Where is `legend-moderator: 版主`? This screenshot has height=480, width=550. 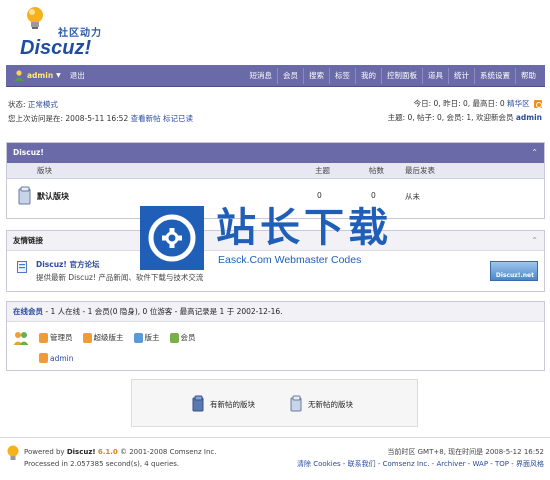 legend-moderator: 版主 is located at coordinates (146, 337).